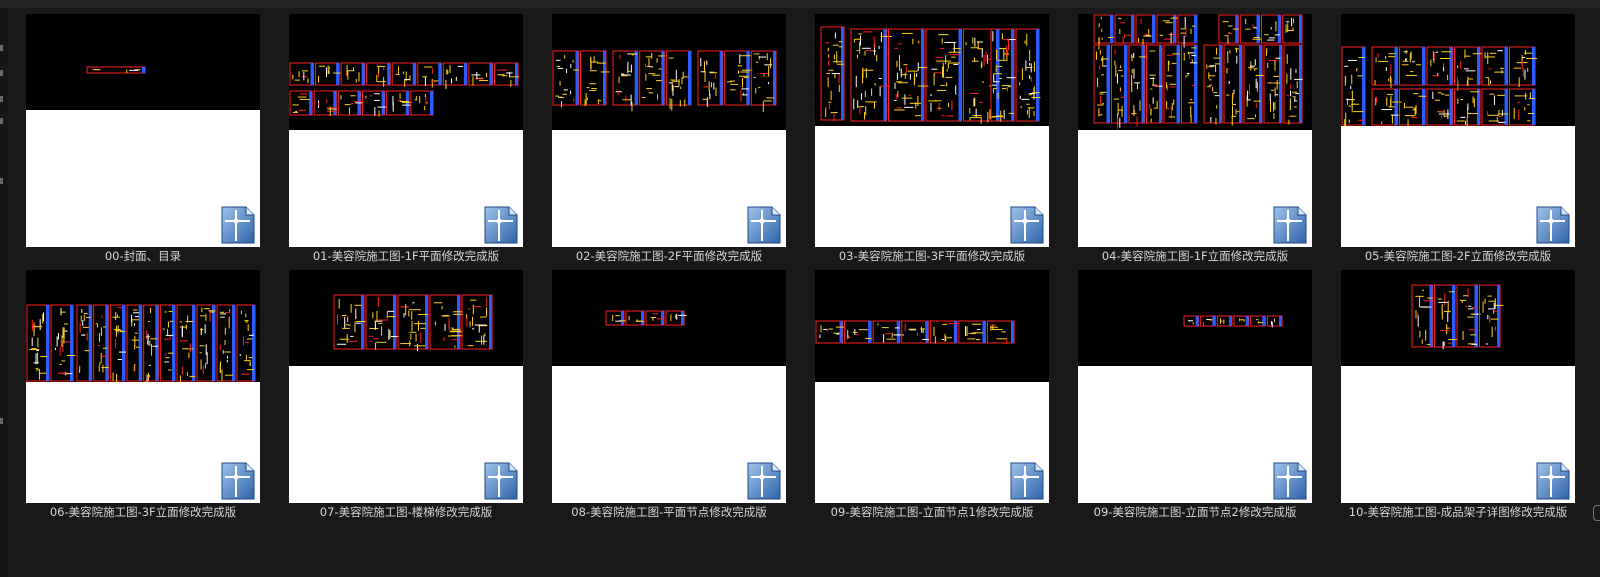 This screenshot has width=1600, height=577. What do you see at coordinates (932, 512) in the screenshot?
I see `file-name: 09-美容院施工图-立面节点1修改完成版` at bounding box center [932, 512].